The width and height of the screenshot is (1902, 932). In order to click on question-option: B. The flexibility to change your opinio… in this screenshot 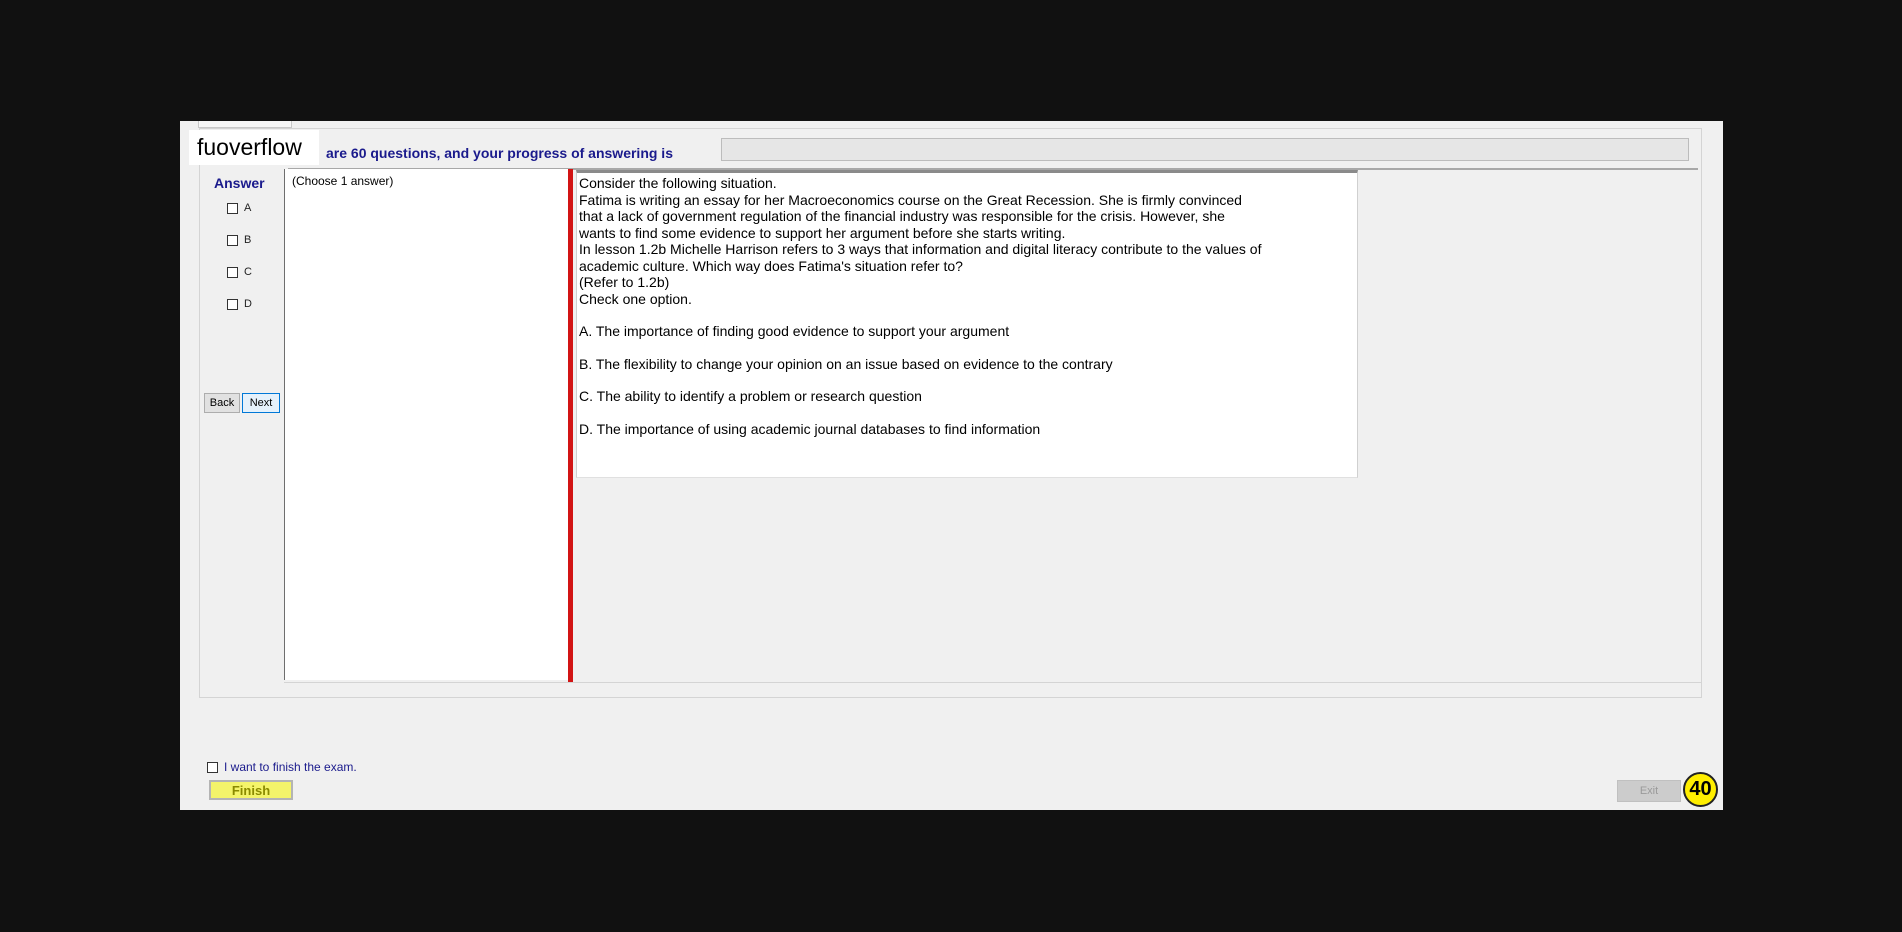, I will do `click(846, 363)`.